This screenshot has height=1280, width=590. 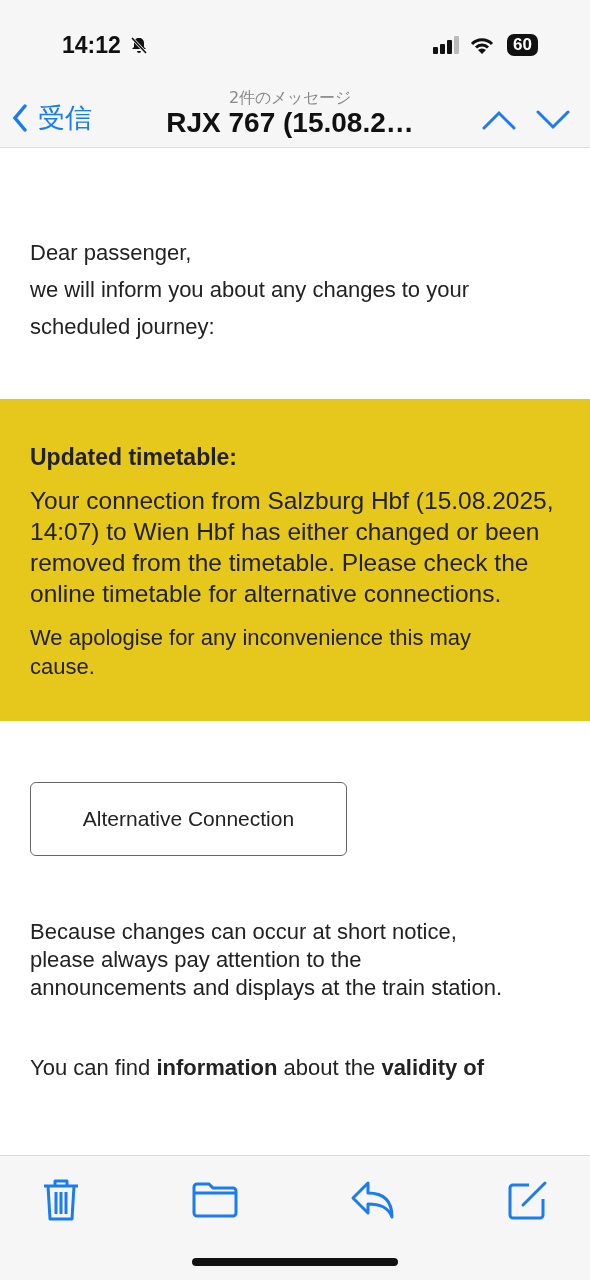 I want to click on trash-icon, so click(x=61, y=1200).